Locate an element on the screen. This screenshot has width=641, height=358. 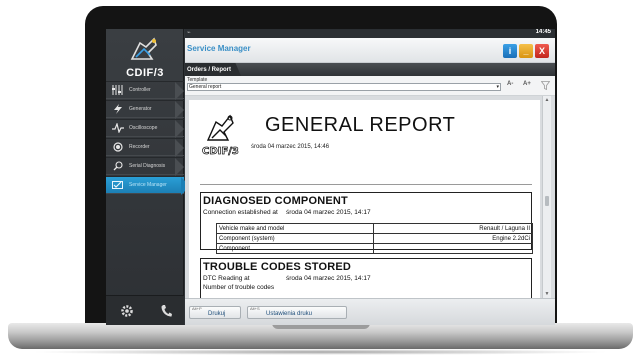
breadcrumb: Orders / Report is located at coordinates (213, 69).